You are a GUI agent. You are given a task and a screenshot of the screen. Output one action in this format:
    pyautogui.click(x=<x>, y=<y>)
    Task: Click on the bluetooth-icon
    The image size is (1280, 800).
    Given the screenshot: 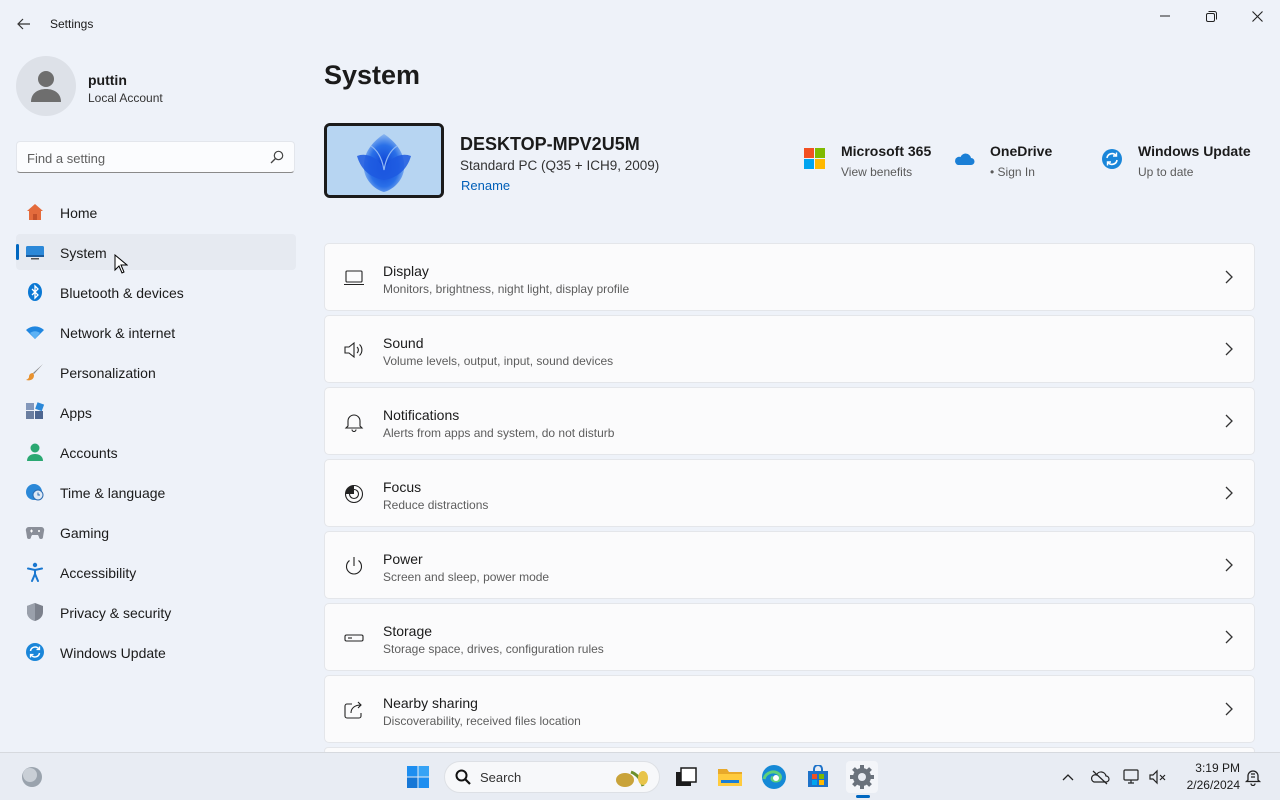 What is the action you would take?
    pyautogui.click(x=35, y=292)
    